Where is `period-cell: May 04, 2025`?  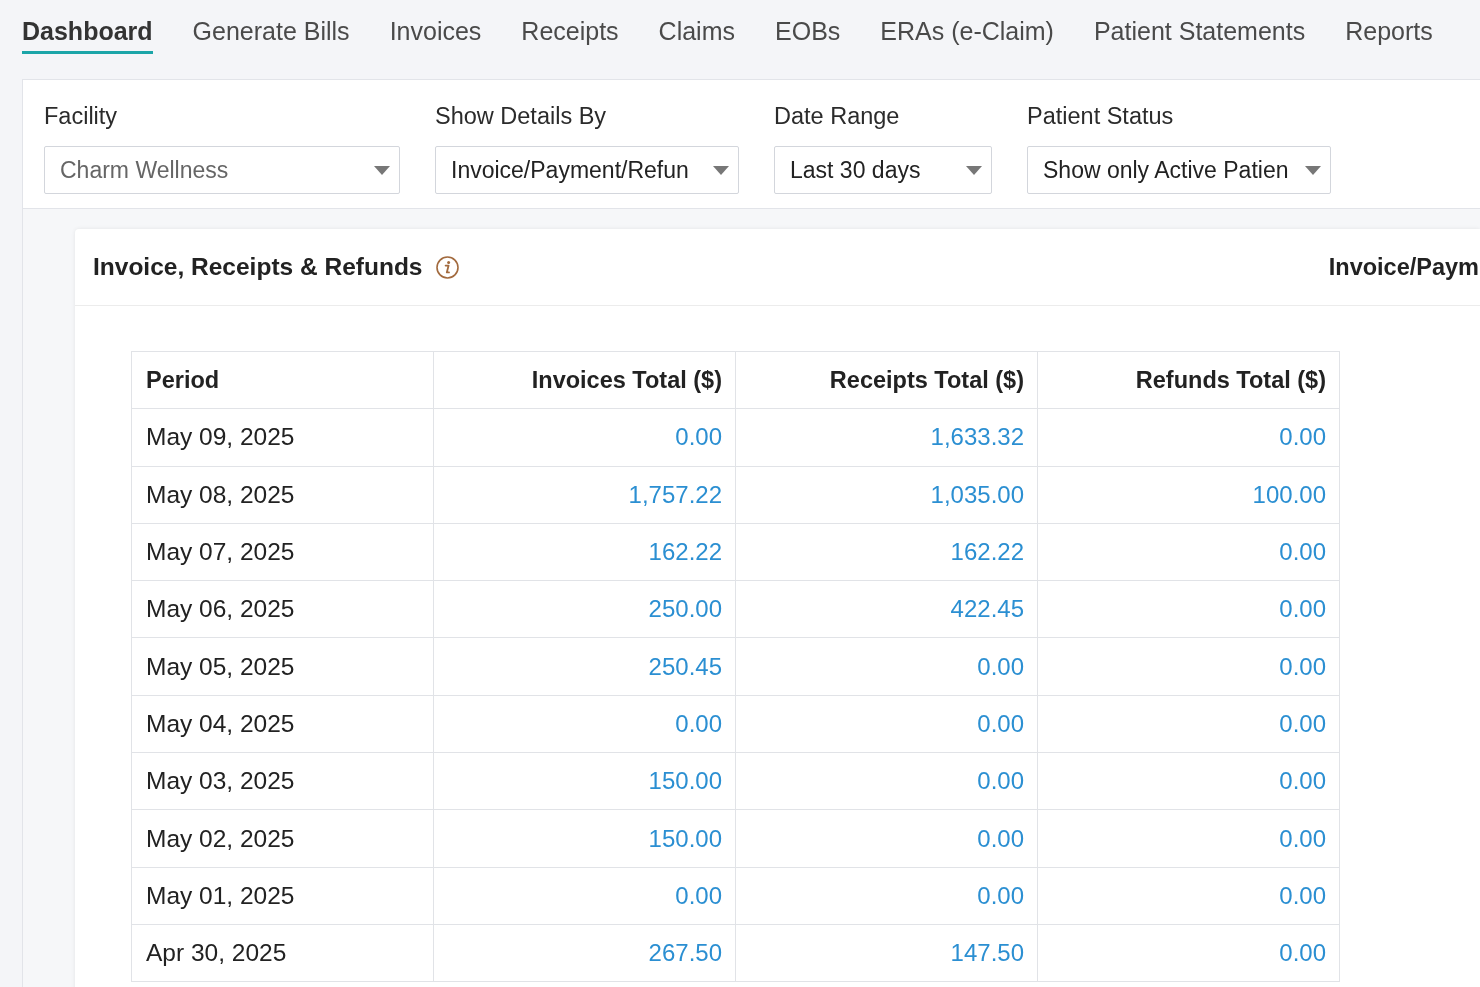
period-cell: May 04, 2025 is located at coordinates (282, 724).